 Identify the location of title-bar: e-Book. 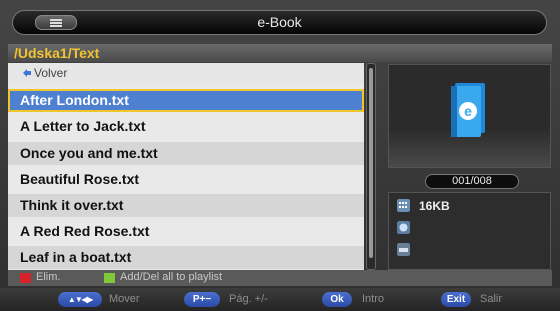
(279, 22).